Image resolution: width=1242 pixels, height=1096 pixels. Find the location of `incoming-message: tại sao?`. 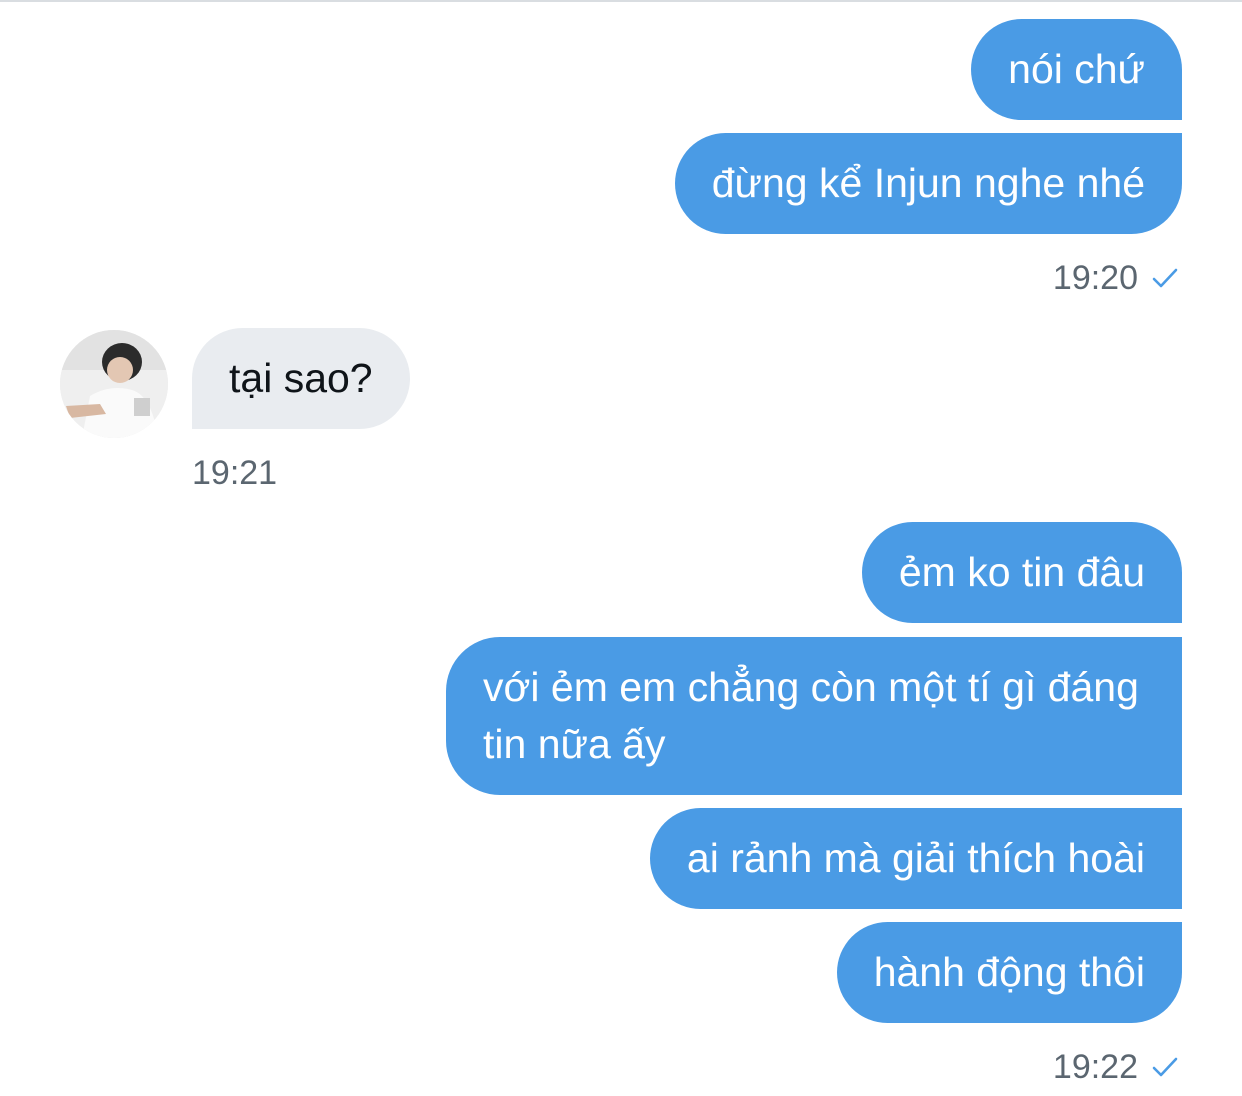

incoming-message: tại sao? is located at coordinates (301, 378).